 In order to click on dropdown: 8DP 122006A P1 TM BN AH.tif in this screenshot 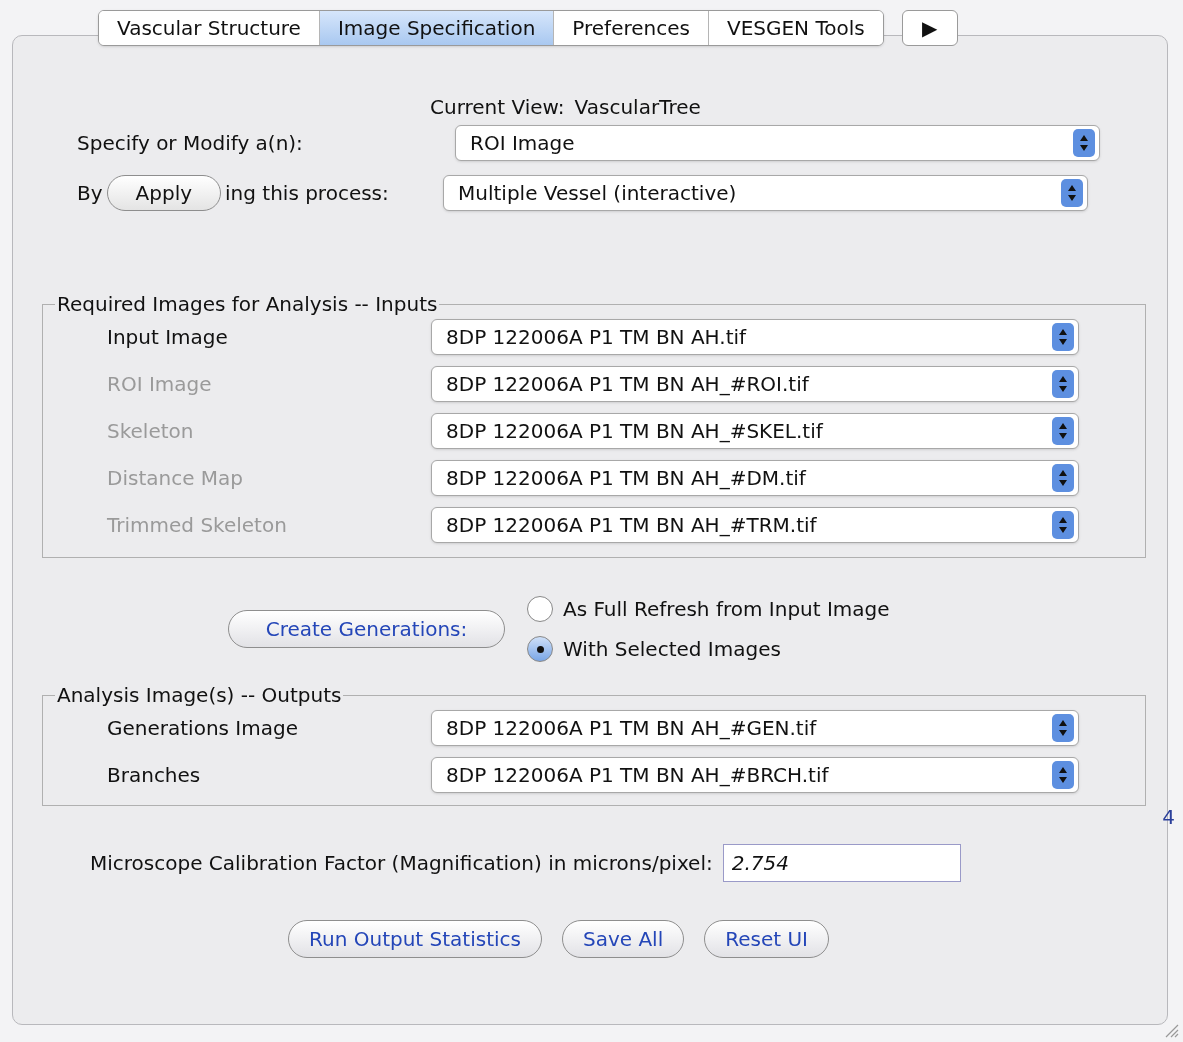, I will do `click(755, 337)`.